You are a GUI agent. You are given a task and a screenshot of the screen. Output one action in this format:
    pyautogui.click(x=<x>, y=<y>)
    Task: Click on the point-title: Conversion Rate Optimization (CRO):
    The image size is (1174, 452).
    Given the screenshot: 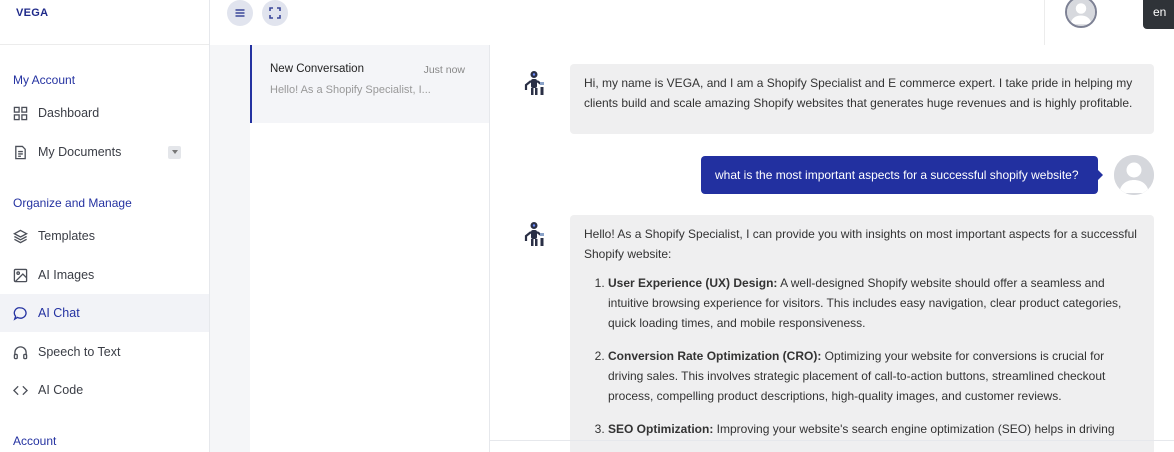 What is the action you would take?
    pyautogui.click(x=715, y=356)
    